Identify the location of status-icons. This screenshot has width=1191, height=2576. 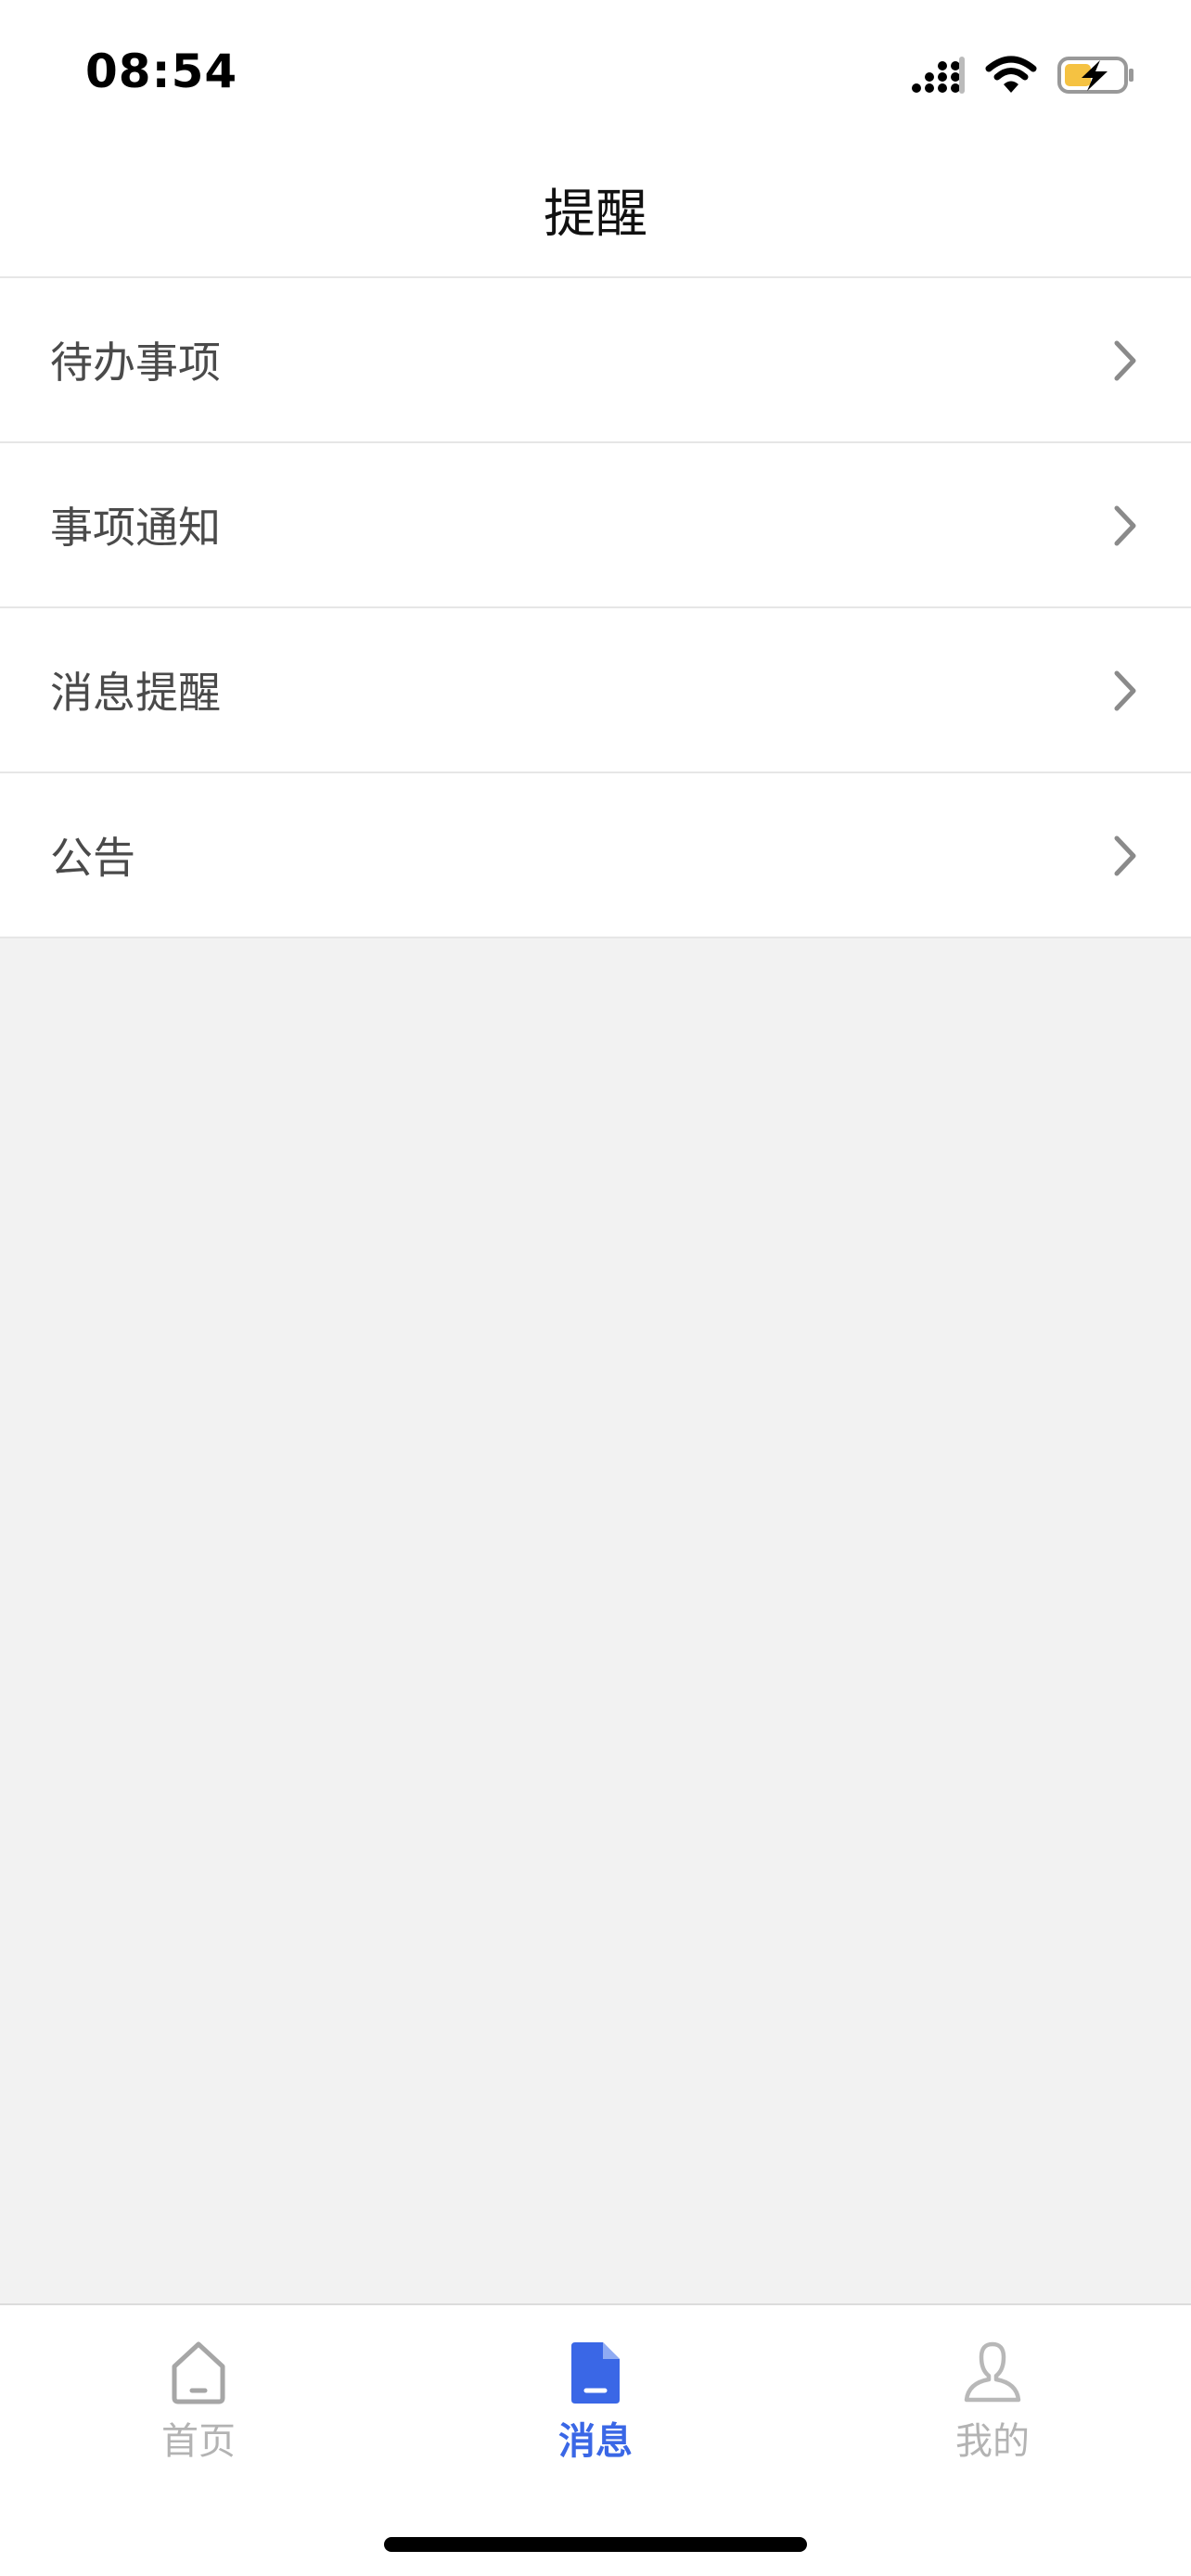
(1023, 75).